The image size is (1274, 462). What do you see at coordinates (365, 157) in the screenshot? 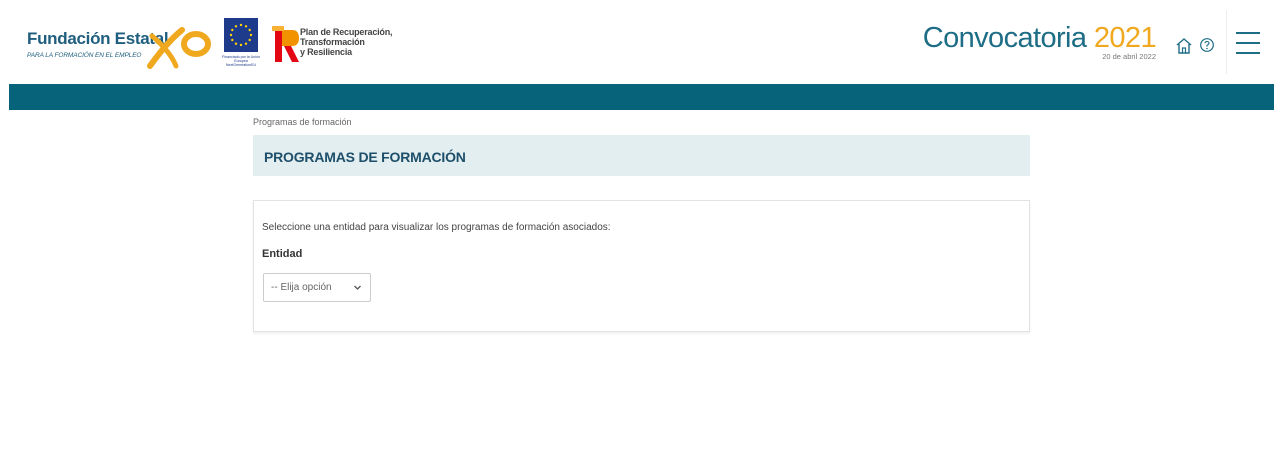
I see `page-title: PROGRAMAS DE FORMACIÓN` at bounding box center [365, 157].